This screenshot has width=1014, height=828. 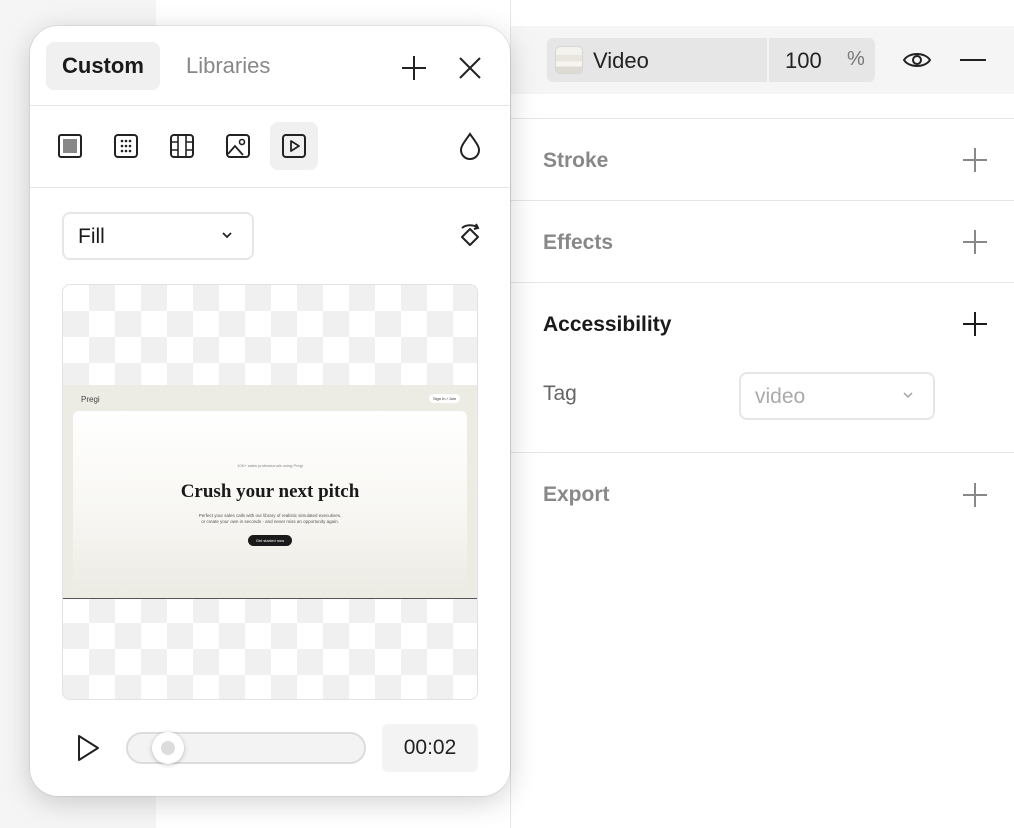 I want to click on add-effect-button, so click(x=975, y=242).